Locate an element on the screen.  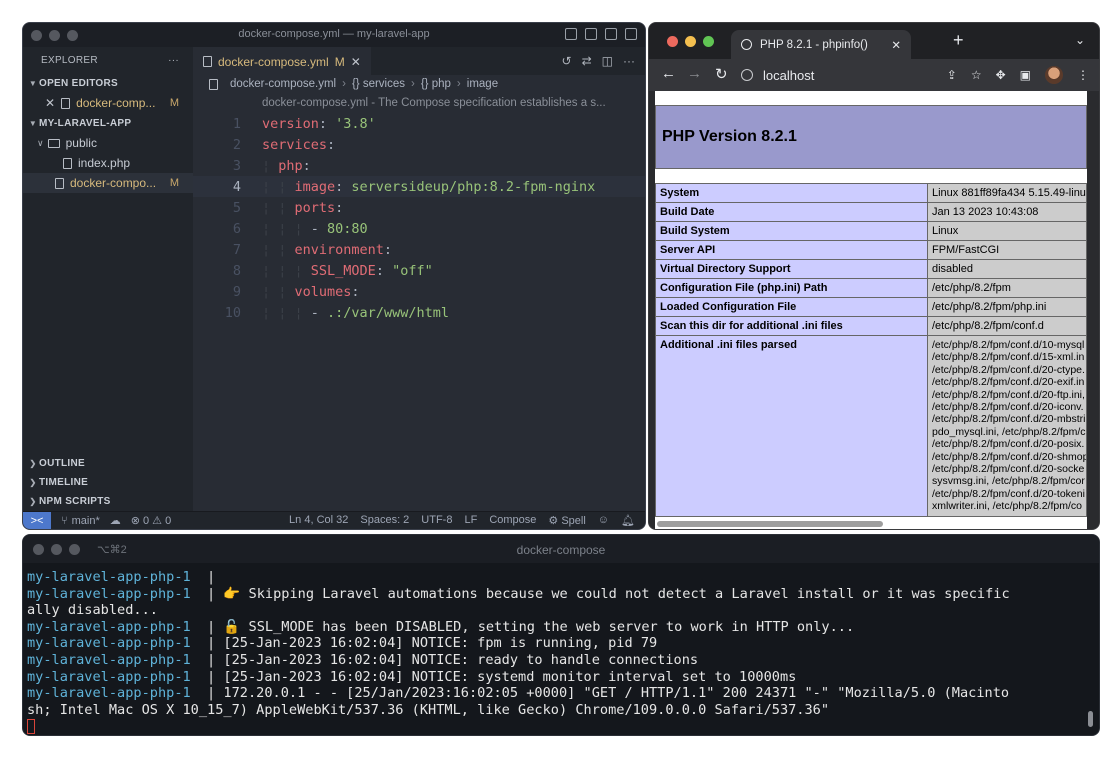
code-line: 2 services: is located at coordinates (419, 144).